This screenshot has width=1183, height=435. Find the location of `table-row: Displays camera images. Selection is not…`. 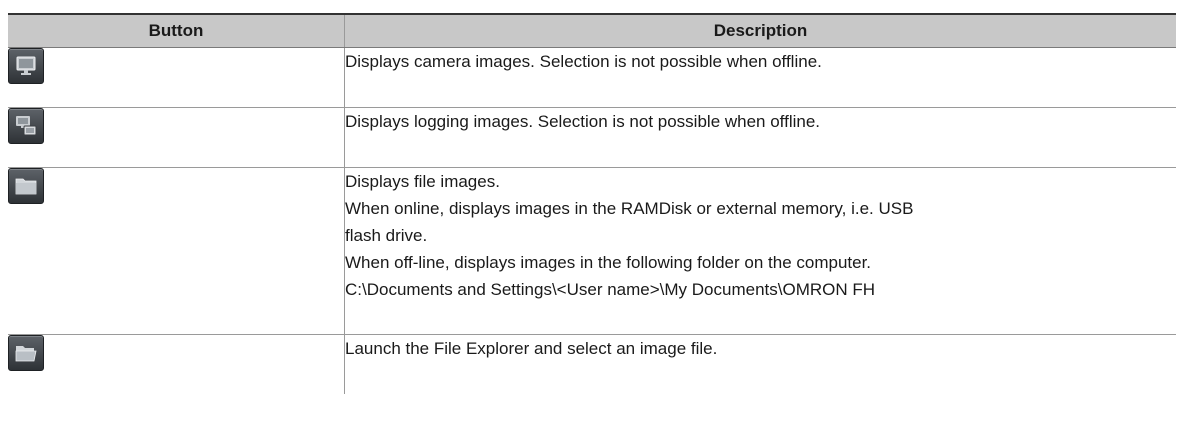

table-row: Displays camera images. Selection is not… is located at coordinates (592, 77).